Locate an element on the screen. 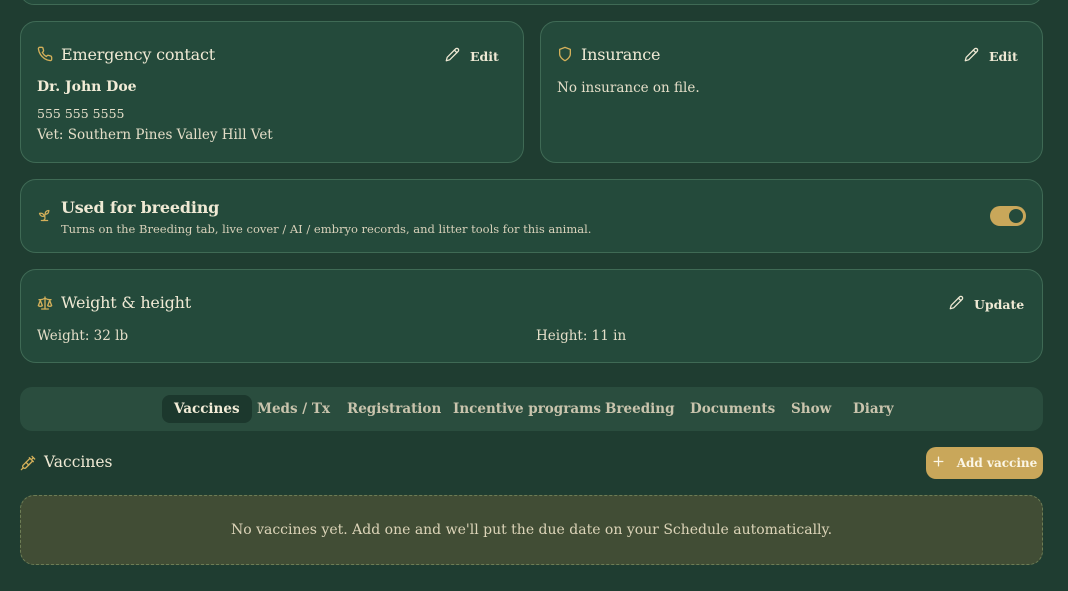  insurance-empty-text: No insurance on file. is located at coordinates (628, 88).